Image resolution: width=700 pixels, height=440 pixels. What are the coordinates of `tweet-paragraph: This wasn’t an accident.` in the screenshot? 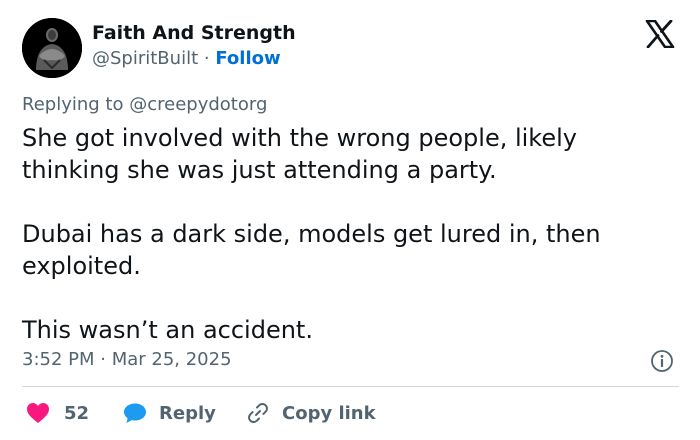 It's located at (167, 330).